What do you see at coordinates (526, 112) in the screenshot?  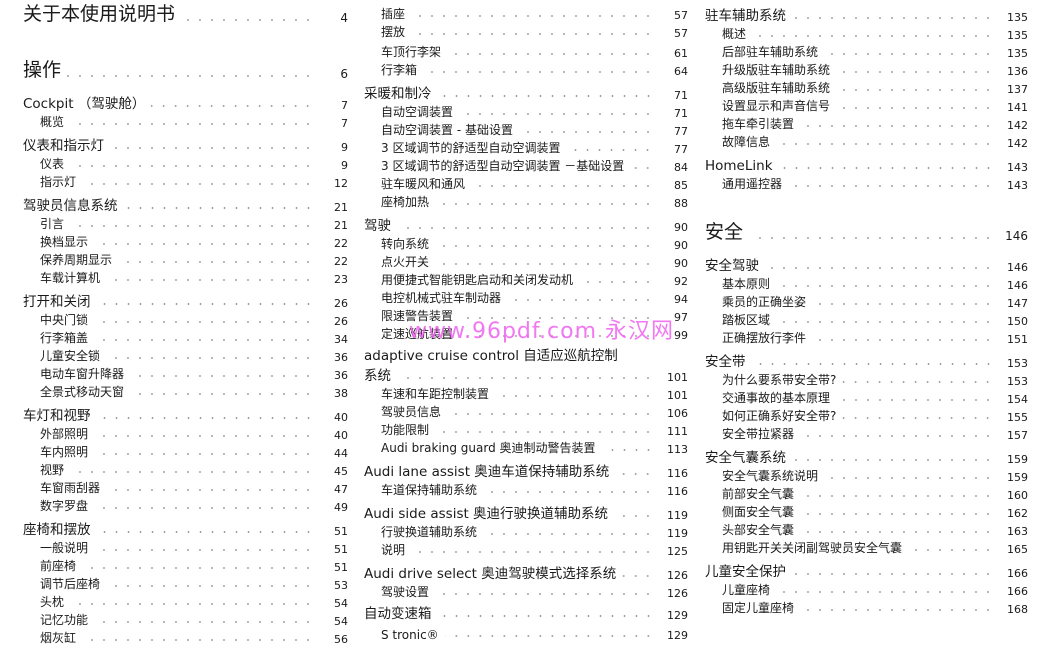 I see `toc-subentry: 自动空调装置 71` at bounding box center [526, 112].